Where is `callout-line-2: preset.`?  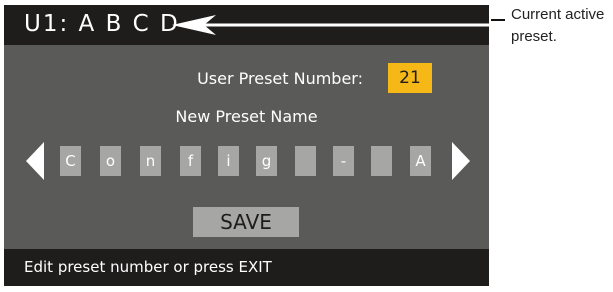 callout-line-2: preset. is located at coordinates (534, 36).